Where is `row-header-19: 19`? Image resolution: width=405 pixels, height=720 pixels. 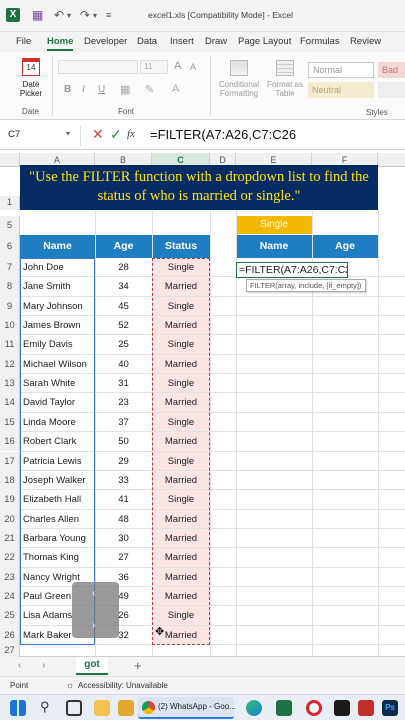 row-header-19: 19 is located at coordinates (10, 500).